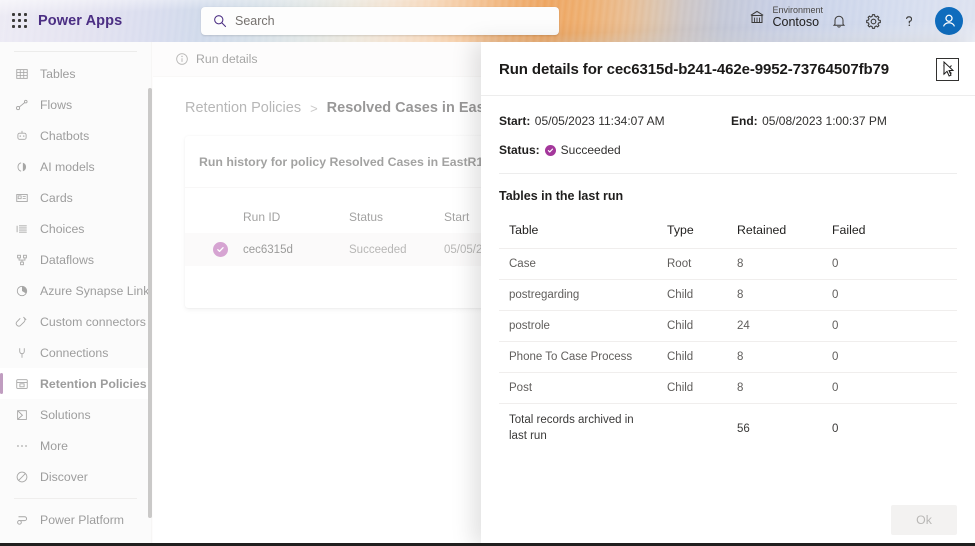  What do you see at coordinates (519, 150) in the screenshot?
I see `status-label: Status:` at bounding box center [519, 150].